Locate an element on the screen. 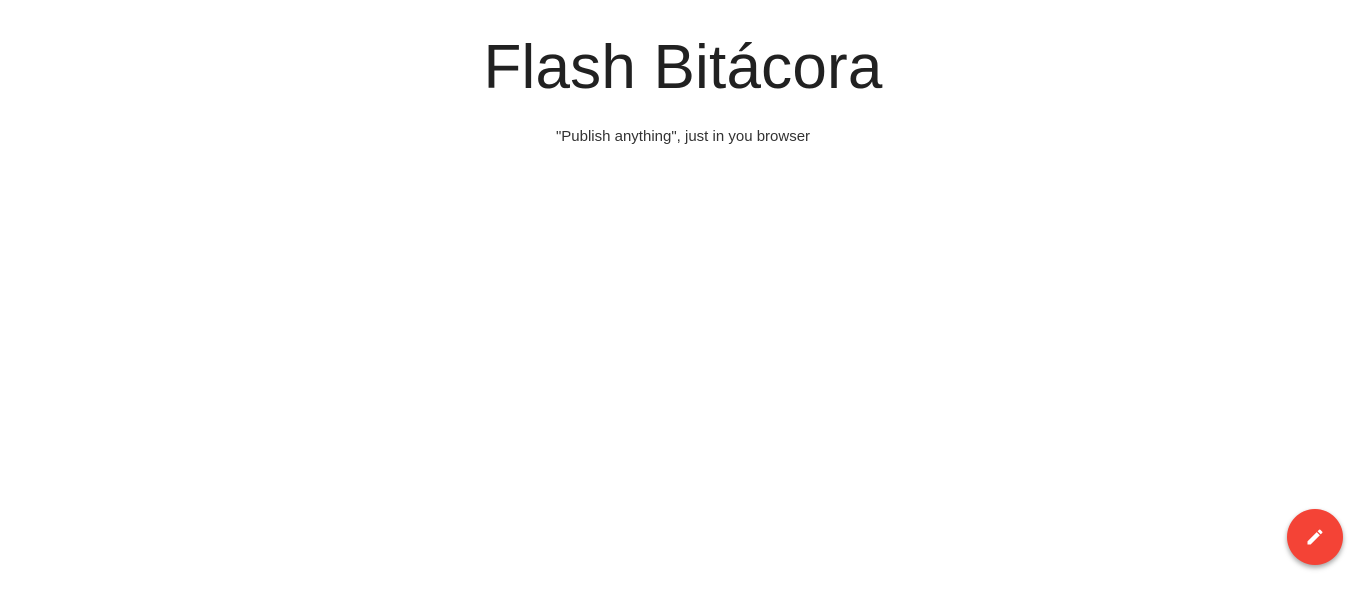 Image resolution: width=1366 pixels, height=608 pixels. compose-fab-button is located at coordinates (1315, 537).